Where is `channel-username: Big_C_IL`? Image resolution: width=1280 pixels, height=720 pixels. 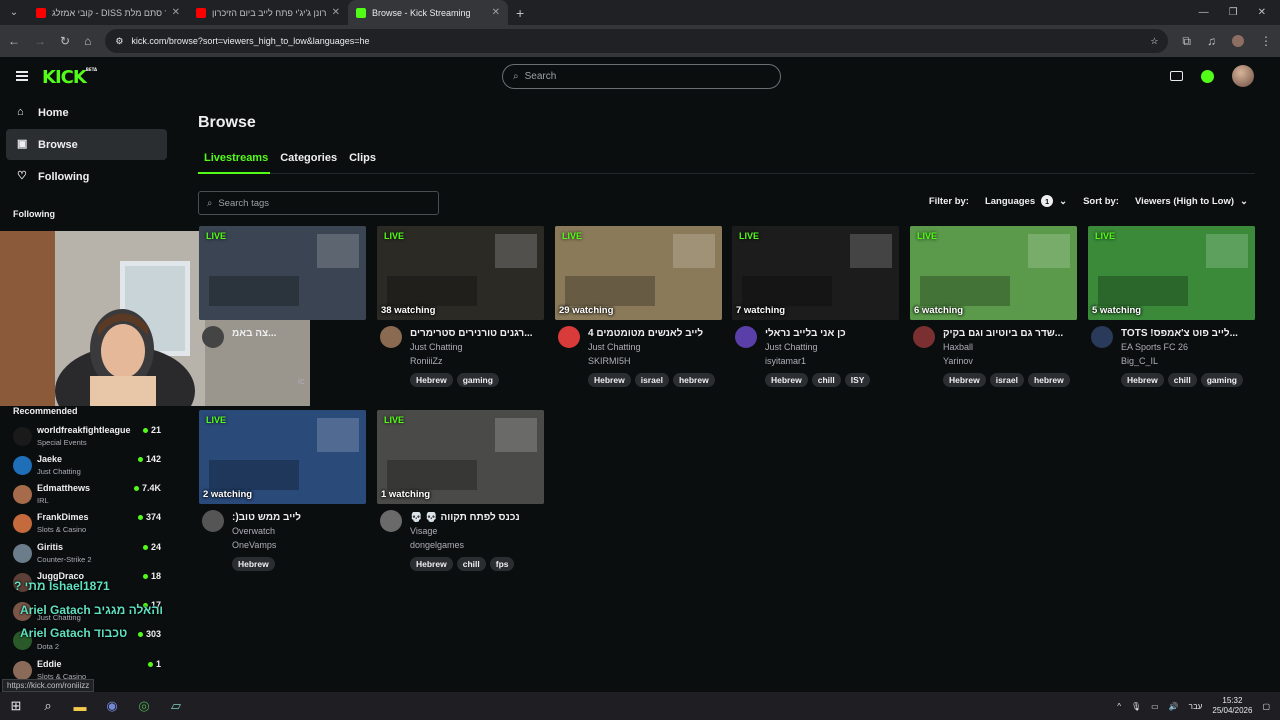 channel-username: Big_C_IL is located at coordinates (1139, 361).